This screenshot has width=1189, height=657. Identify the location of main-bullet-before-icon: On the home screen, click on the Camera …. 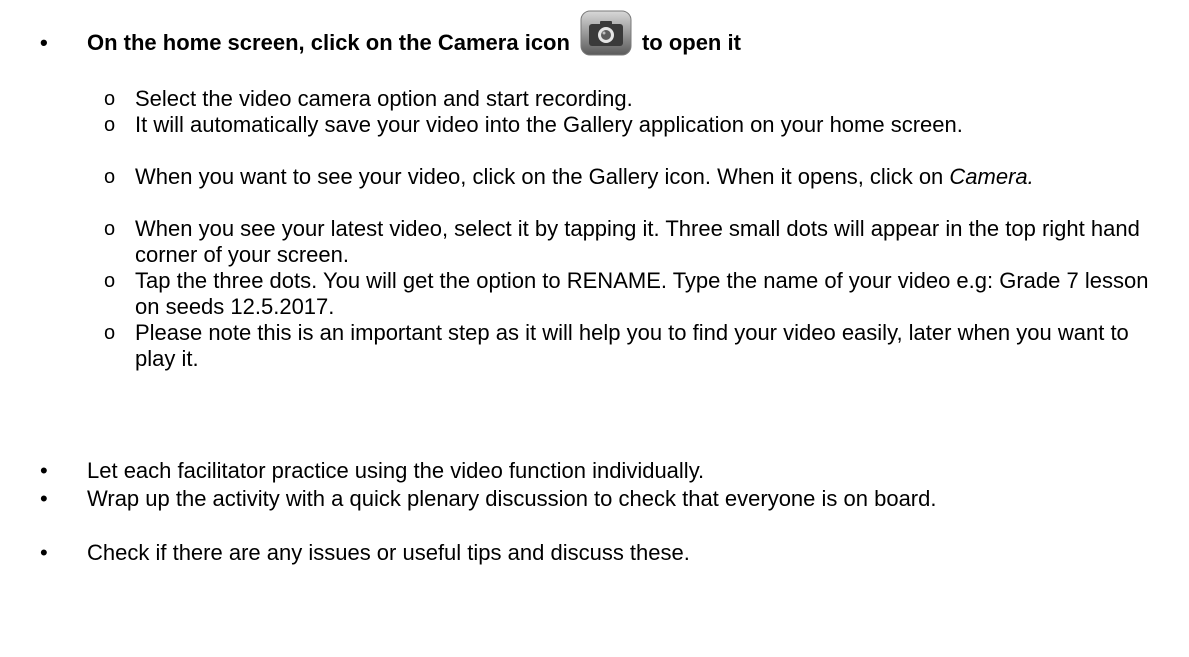
(328, 42).